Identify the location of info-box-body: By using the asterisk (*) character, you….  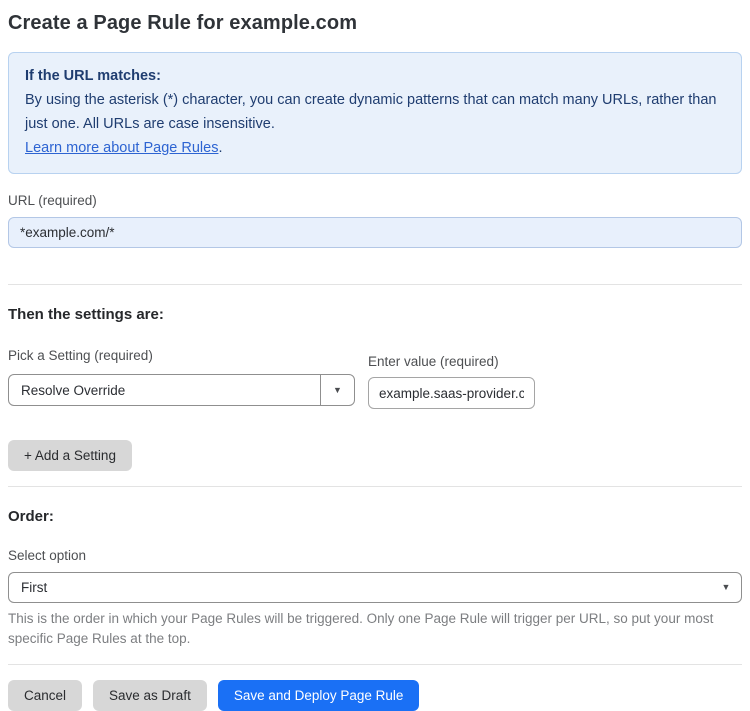
(371, 112).